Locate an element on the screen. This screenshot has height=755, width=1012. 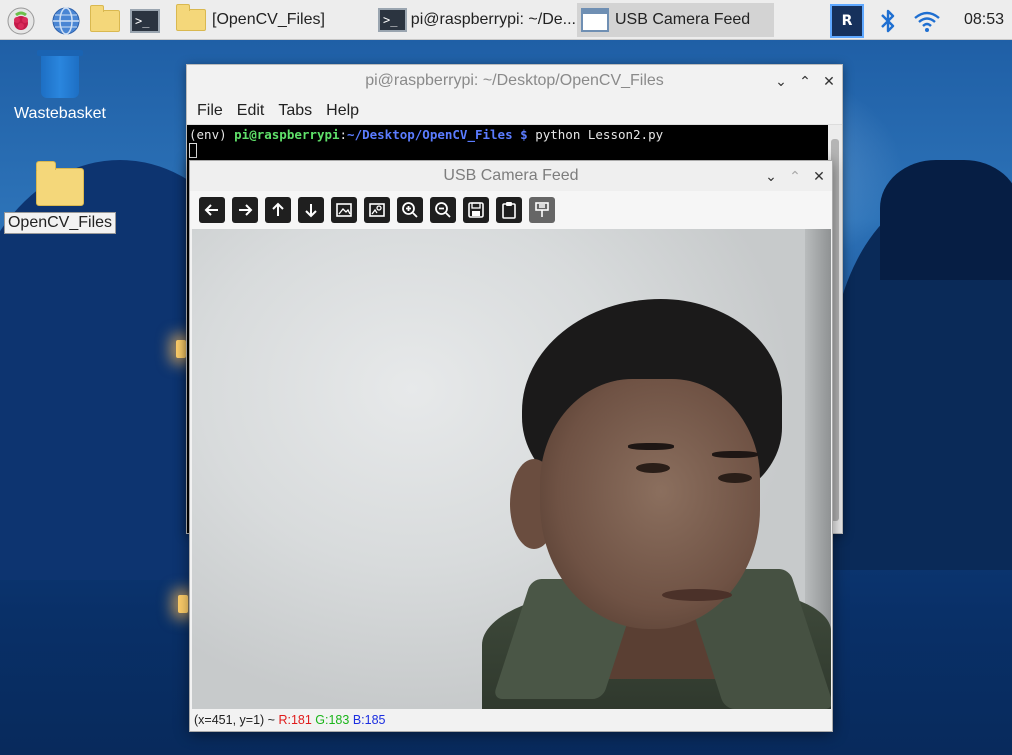
properties-icon is located at coordinates (542, 209).